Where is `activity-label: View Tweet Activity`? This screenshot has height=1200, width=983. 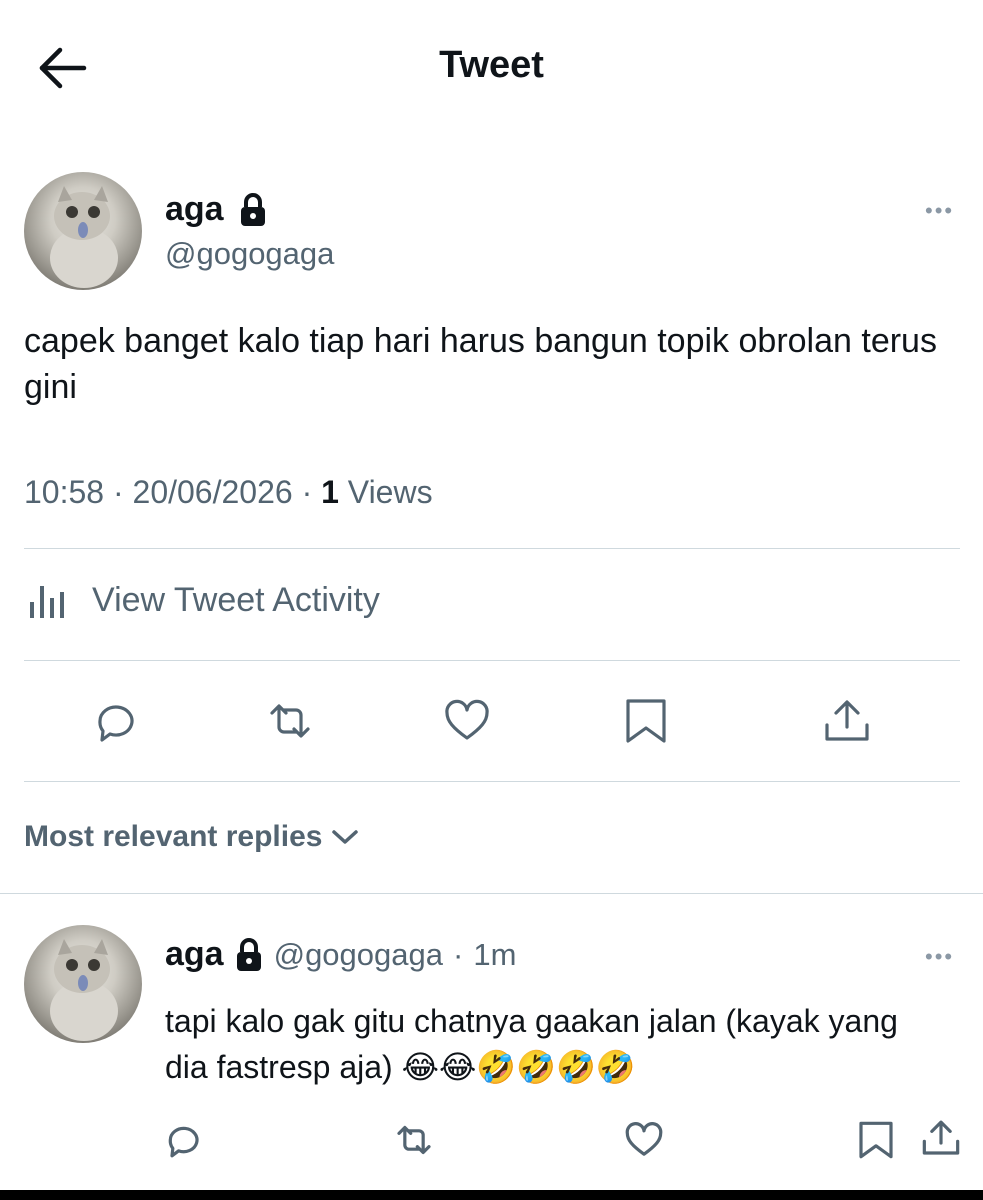 activity-label: View Tweet Activity is located at coordinates (236, 599).